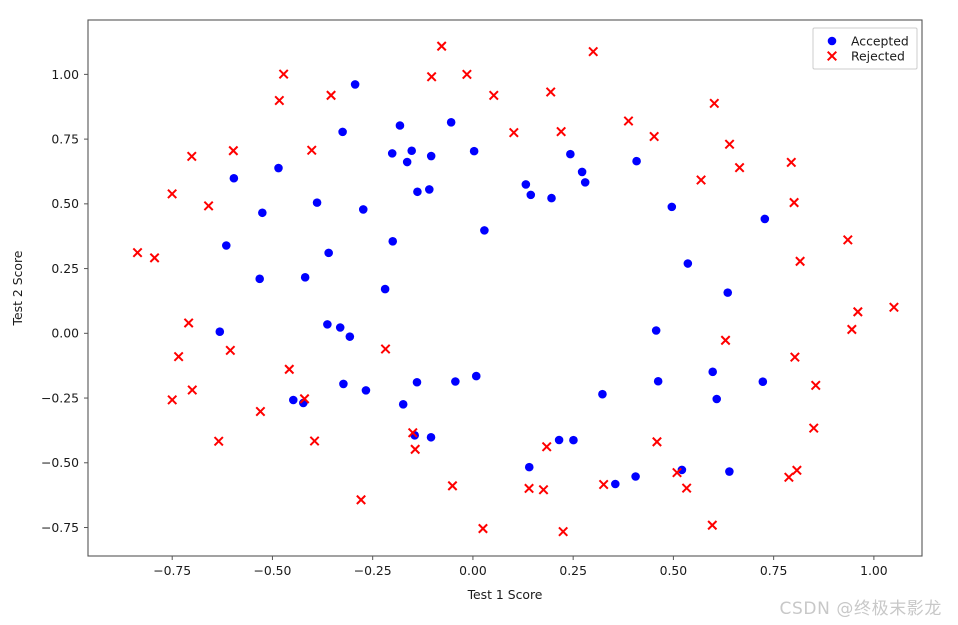 The height and width of the screenshot is (625, 958). I want to click on x-tick-label: −0.75, so click(172, 570).